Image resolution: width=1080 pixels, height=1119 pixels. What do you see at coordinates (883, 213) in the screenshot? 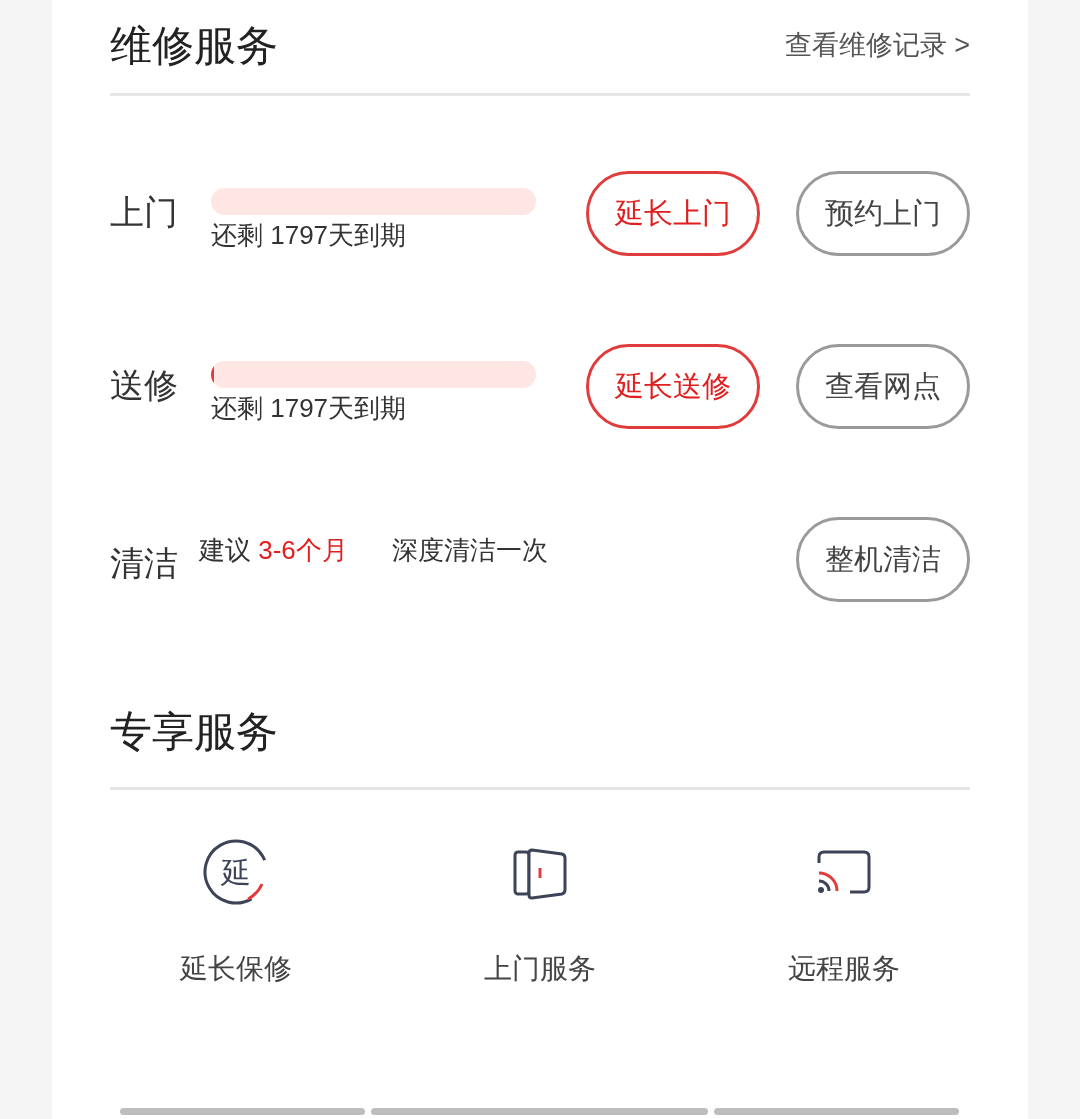
I see `service-button: 预约上门` at bounding box center [883, 213].